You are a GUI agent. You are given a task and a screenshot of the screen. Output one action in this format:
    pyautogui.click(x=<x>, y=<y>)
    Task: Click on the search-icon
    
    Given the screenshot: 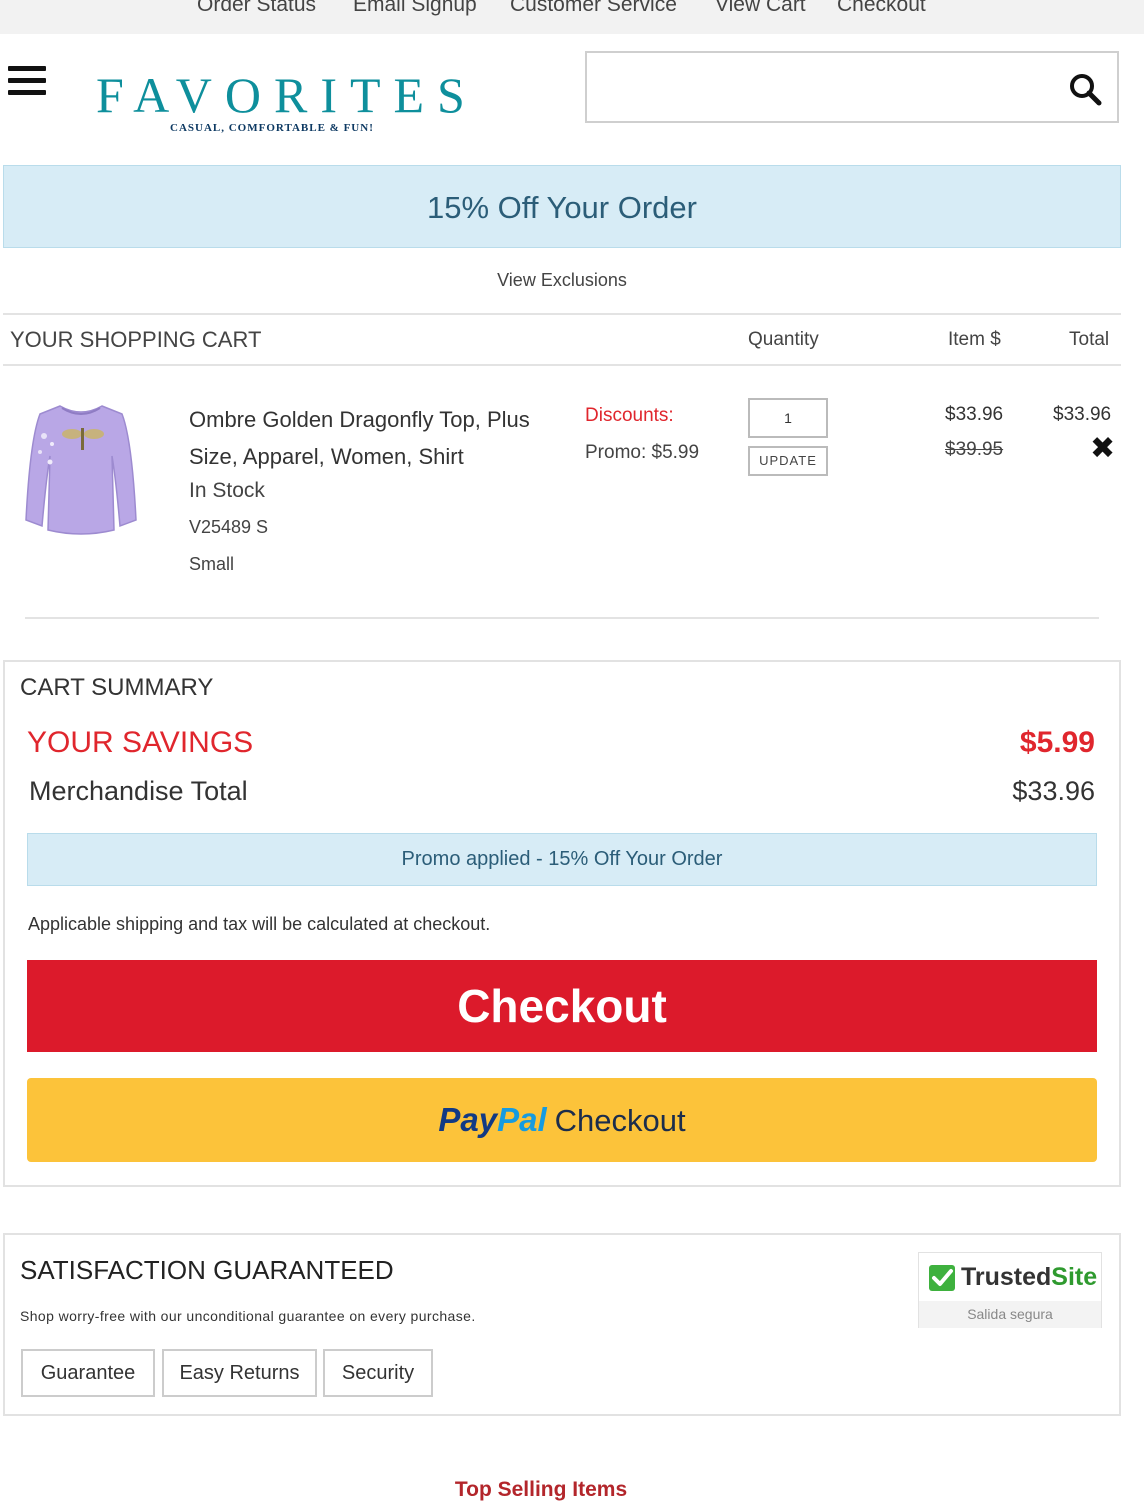 What is the action you would take?
    pyautogui.click(x=1085, y=89)
    